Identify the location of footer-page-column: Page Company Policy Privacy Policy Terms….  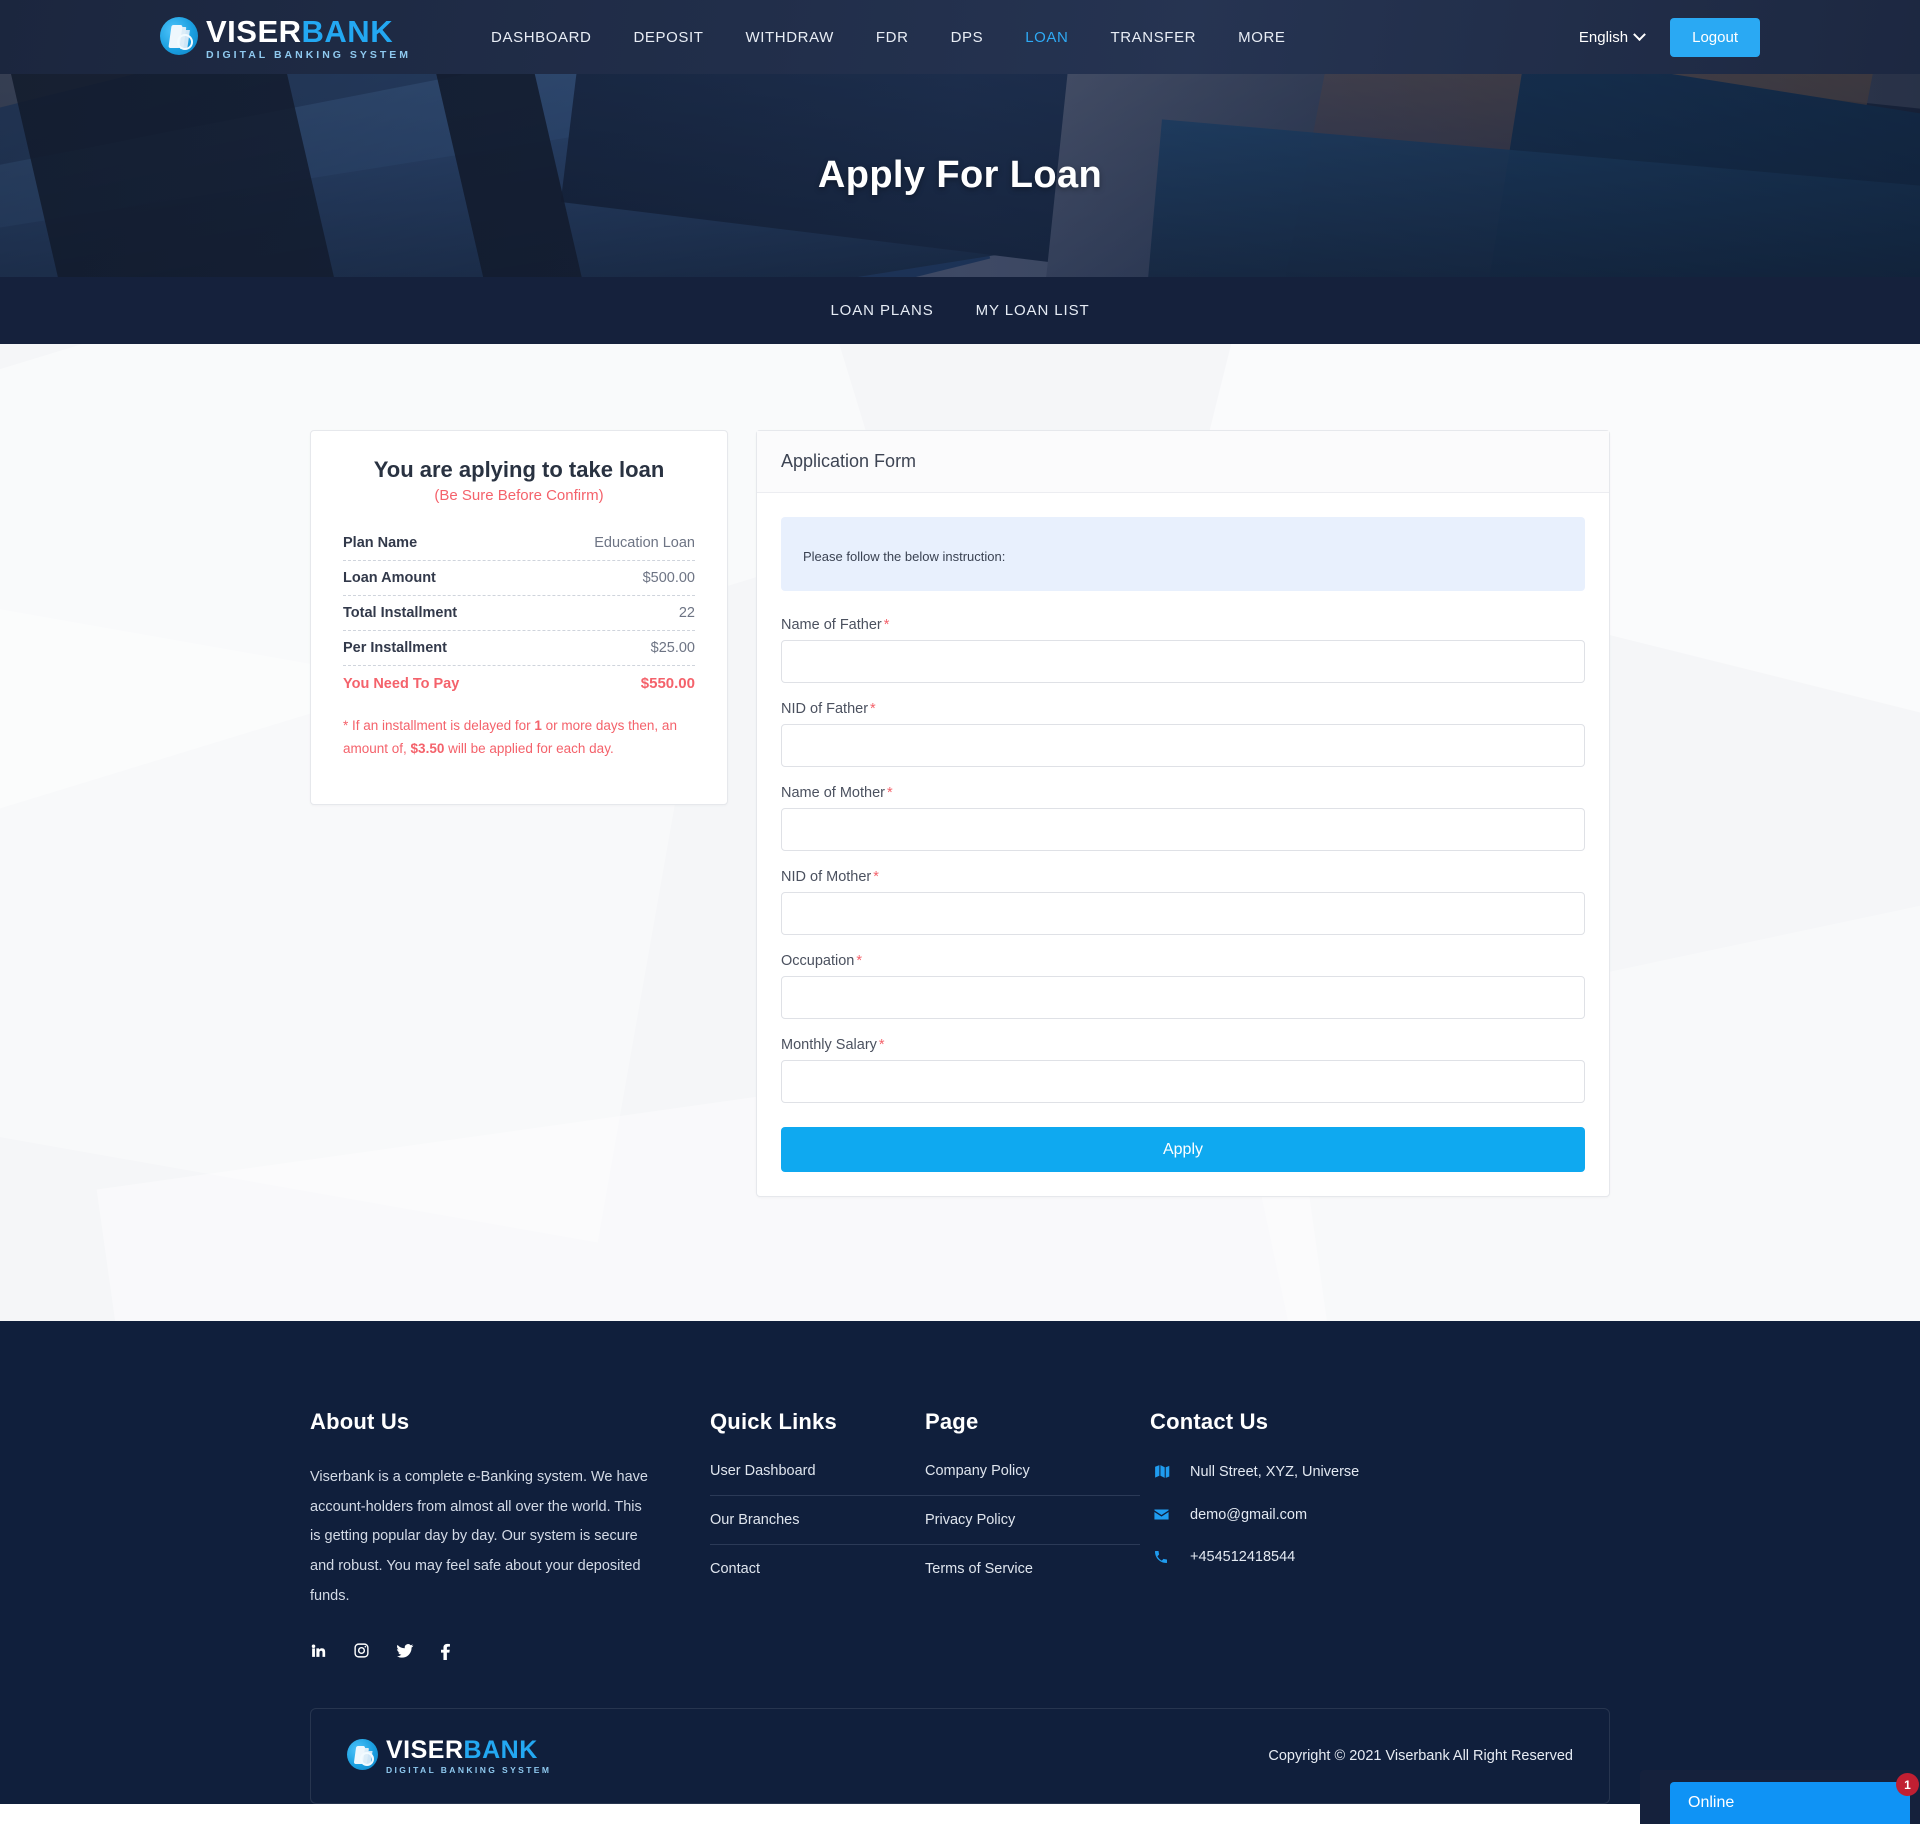
(1032, 1534).